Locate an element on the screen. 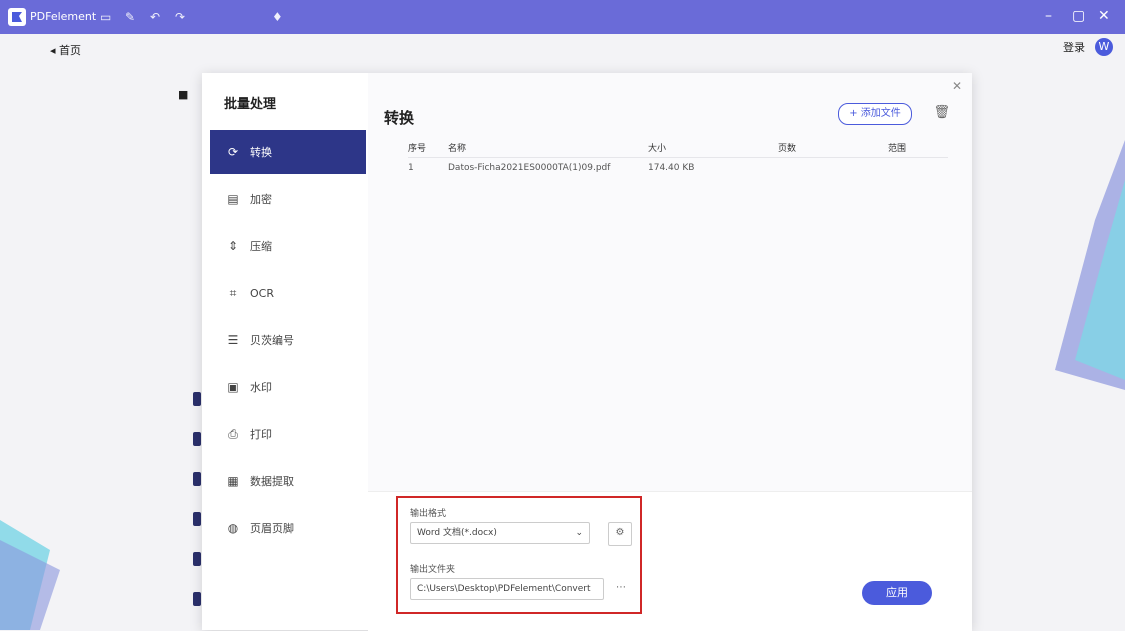 The image size is (1125, 631). watermark-icon: ▣ is located at coordinates (233, 387).